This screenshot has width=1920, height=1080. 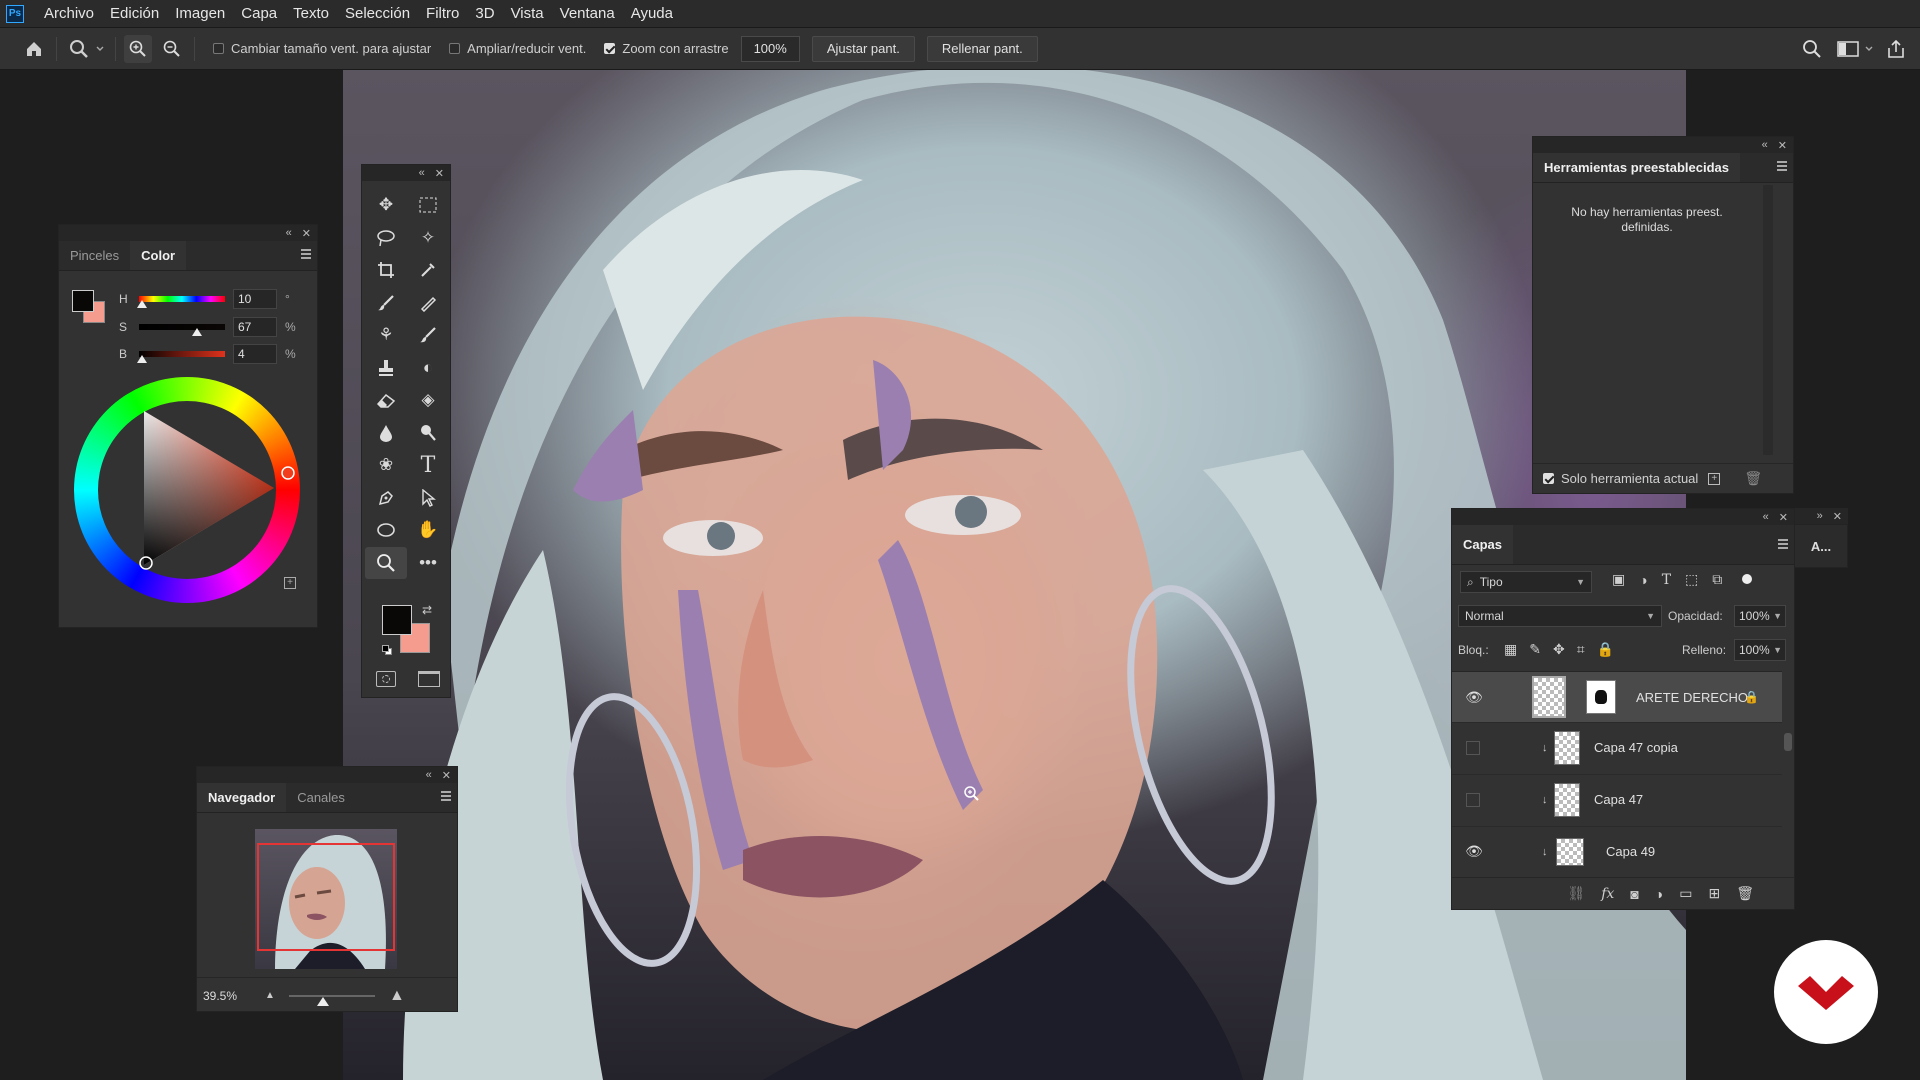 I want to click on screen-mode-icon, so click(x=429, y=679).